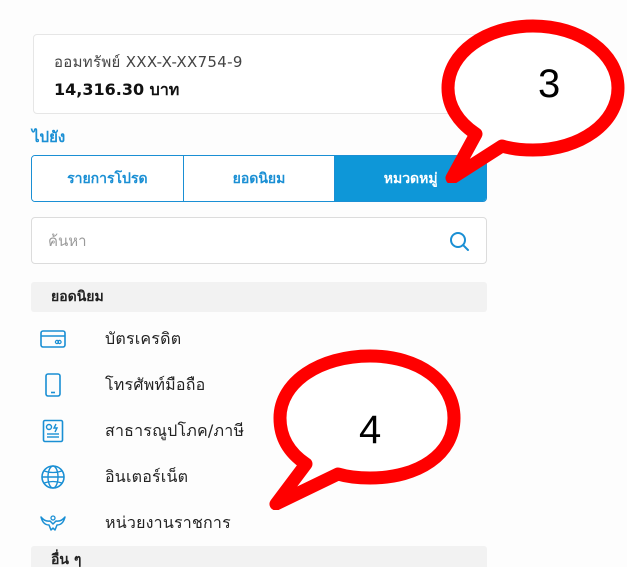  Describe the element at coordinates (459, 241) in the screenshot. I see `search-icon` at that location.